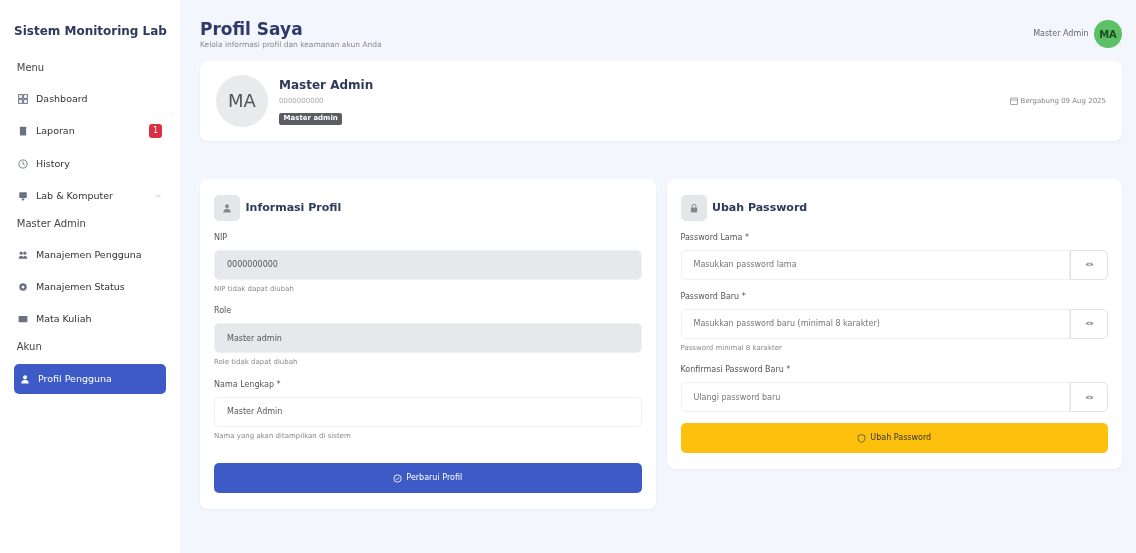 This screenshot has width=1136, height=553. I want to click on shield-icon, so click(862, 438).